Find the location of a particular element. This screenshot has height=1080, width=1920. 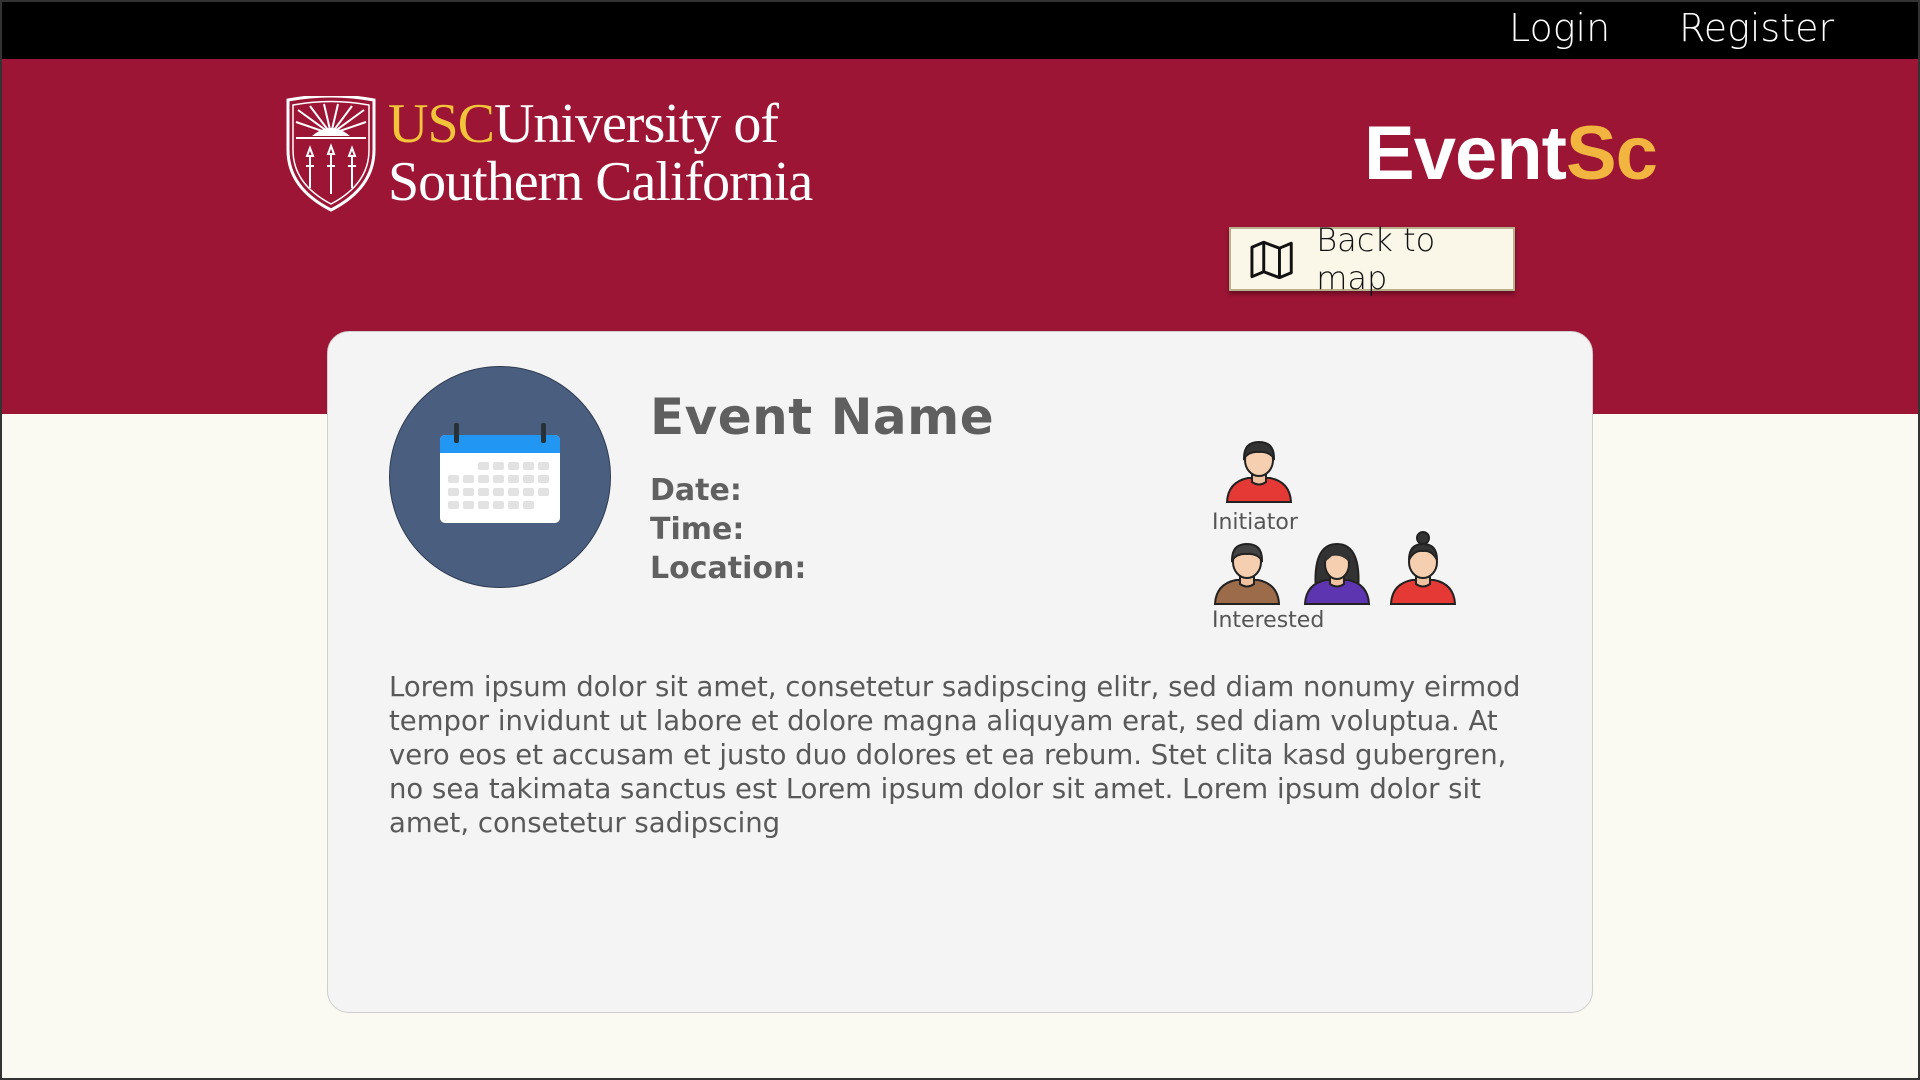

event-avatar is located at coordinates (500, 477).